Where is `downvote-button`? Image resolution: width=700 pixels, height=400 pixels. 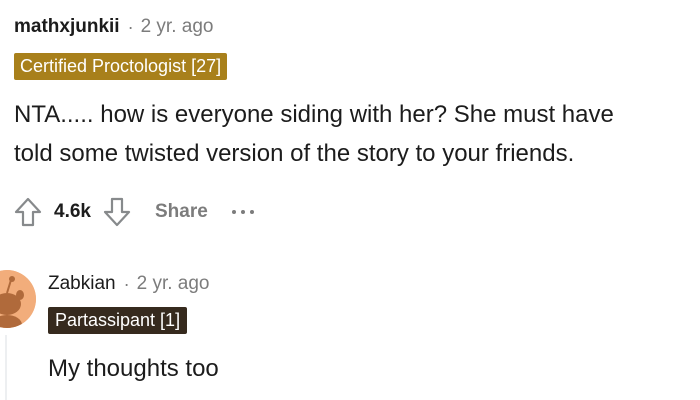 downvote-button is located at coordinates (117, 212).